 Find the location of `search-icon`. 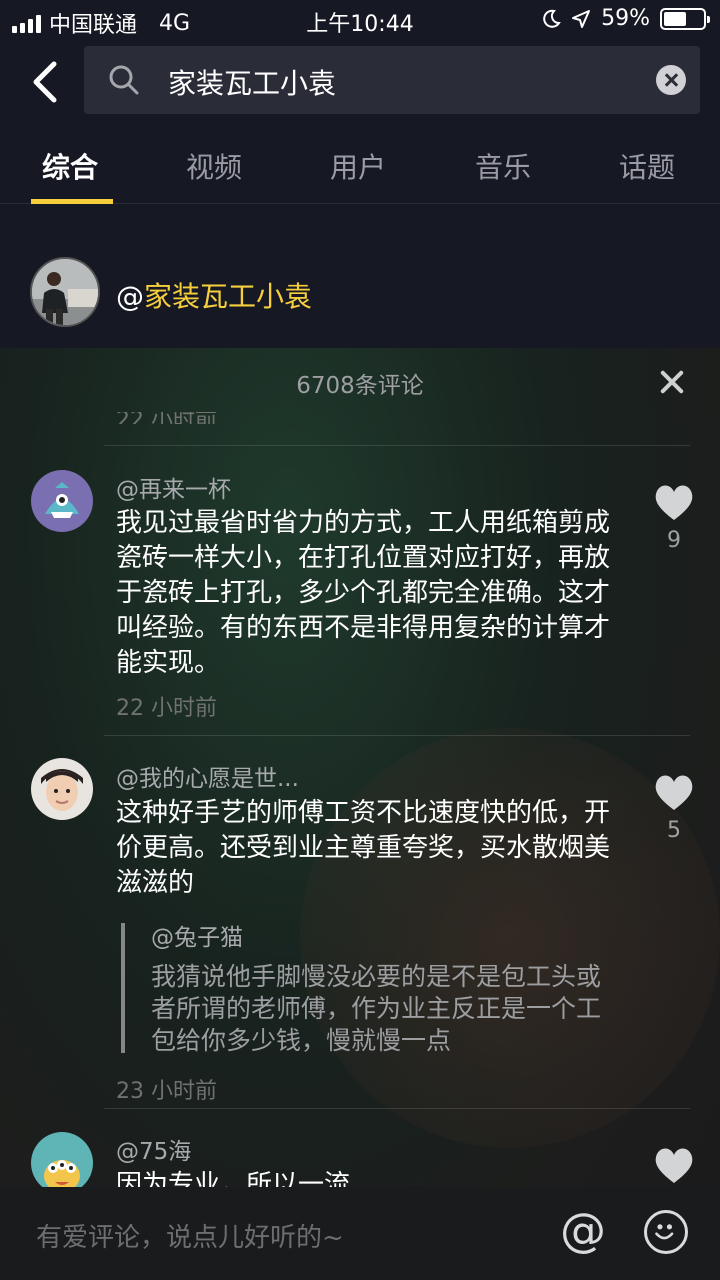

search-icon is located at coordinates (124, 80).